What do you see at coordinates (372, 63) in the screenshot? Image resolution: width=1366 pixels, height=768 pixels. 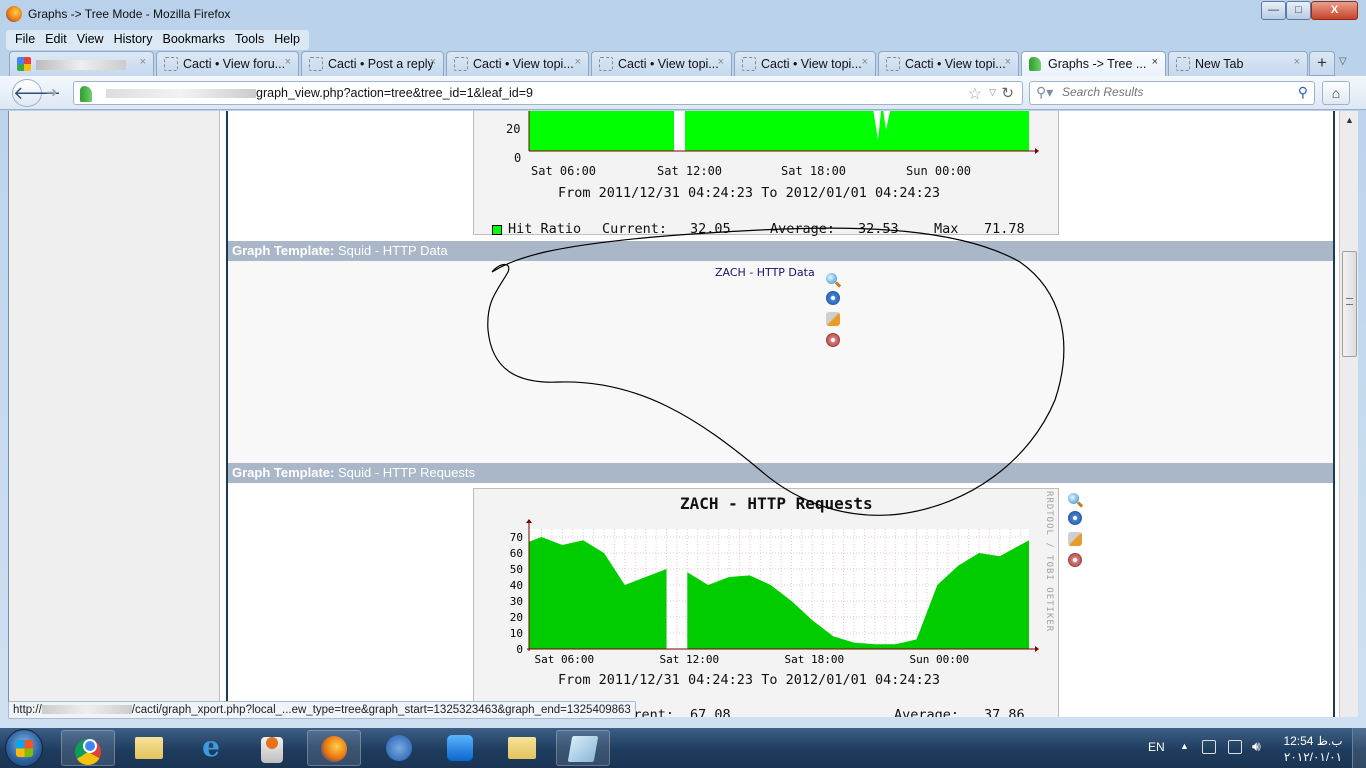 I see `tab-item: Cacti • Post a reply ×` at bounding box center [372, 63].